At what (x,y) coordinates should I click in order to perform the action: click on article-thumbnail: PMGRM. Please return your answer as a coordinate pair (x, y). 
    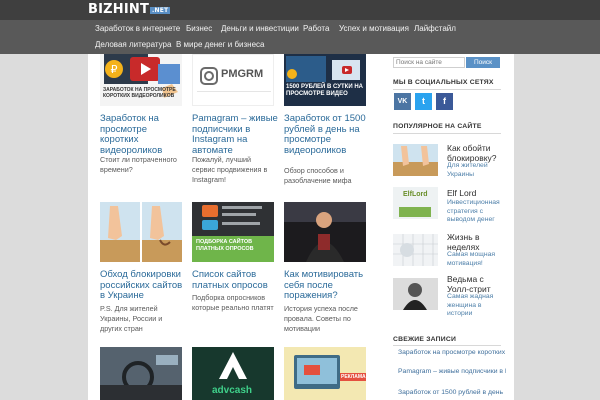
    Looking at the image, I should click on (233, 80).